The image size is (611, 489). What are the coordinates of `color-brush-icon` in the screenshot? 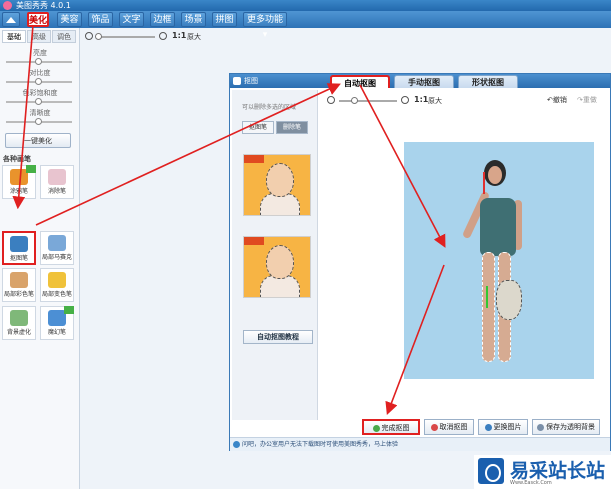 It's located at (19, 280).